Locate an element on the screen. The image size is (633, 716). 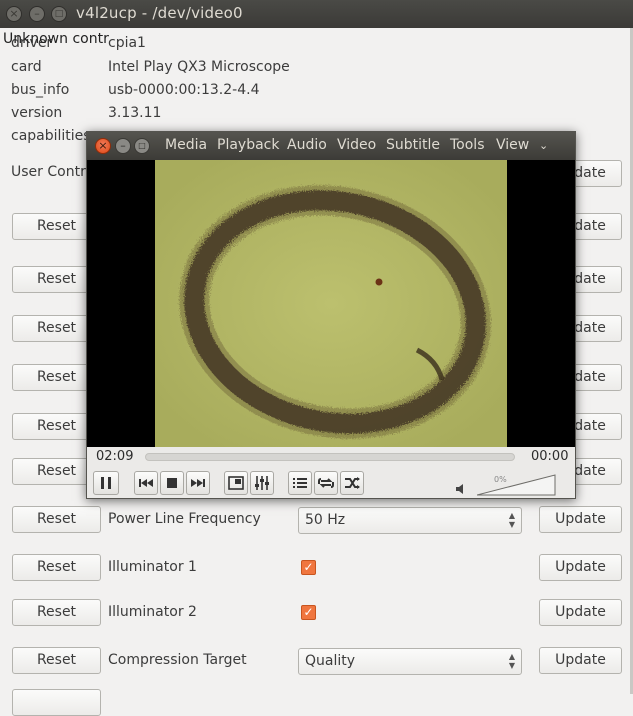
info-label-version: version is located at coordinates (37, 113).